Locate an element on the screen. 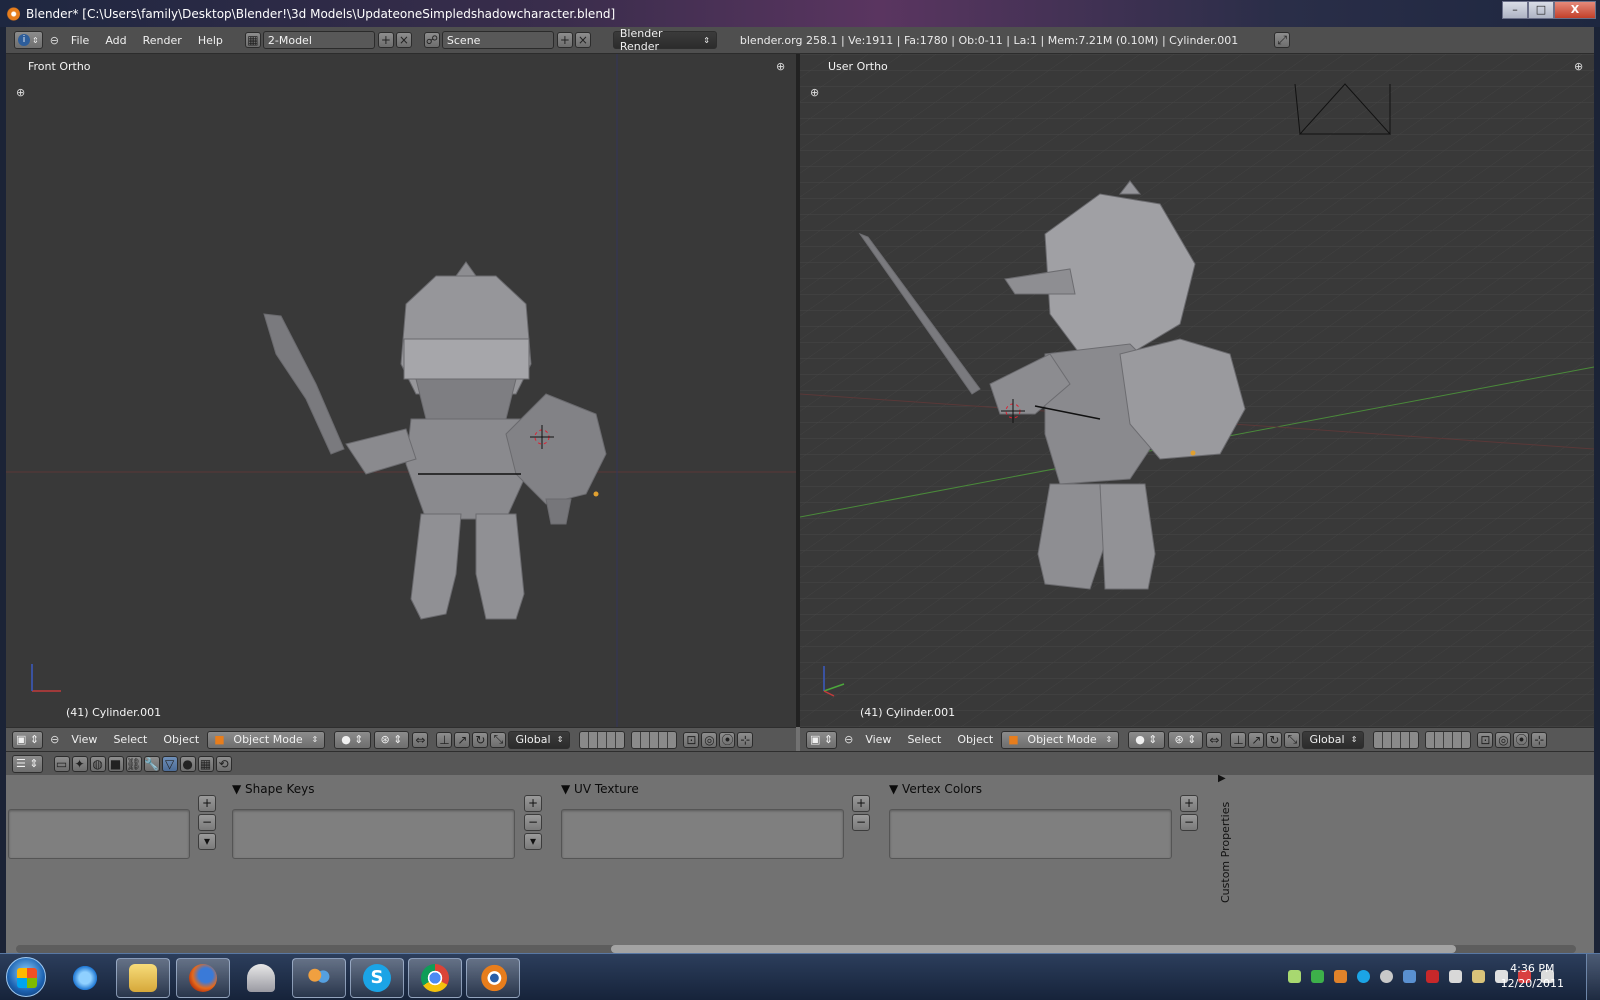 This screenshot has height=1000, width=1600. add-shape-key-button: + is located at coordinates (533, 803).